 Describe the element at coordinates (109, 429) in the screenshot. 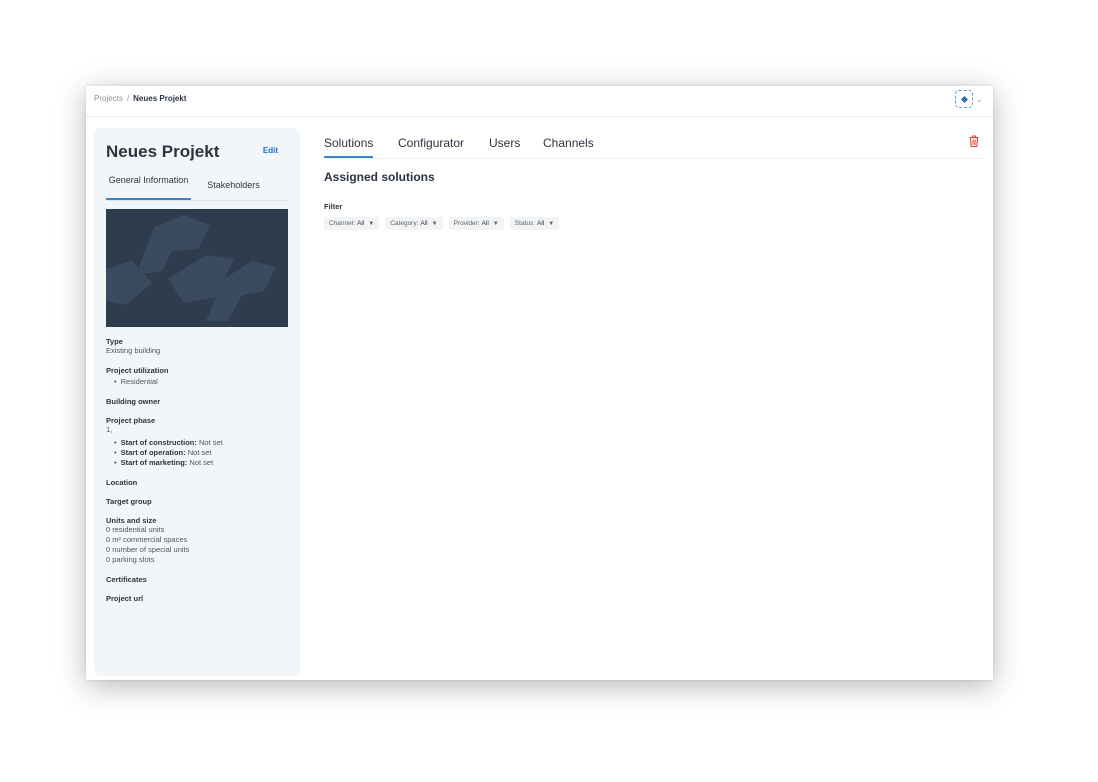

I see `phase-value: 1,` at that location.